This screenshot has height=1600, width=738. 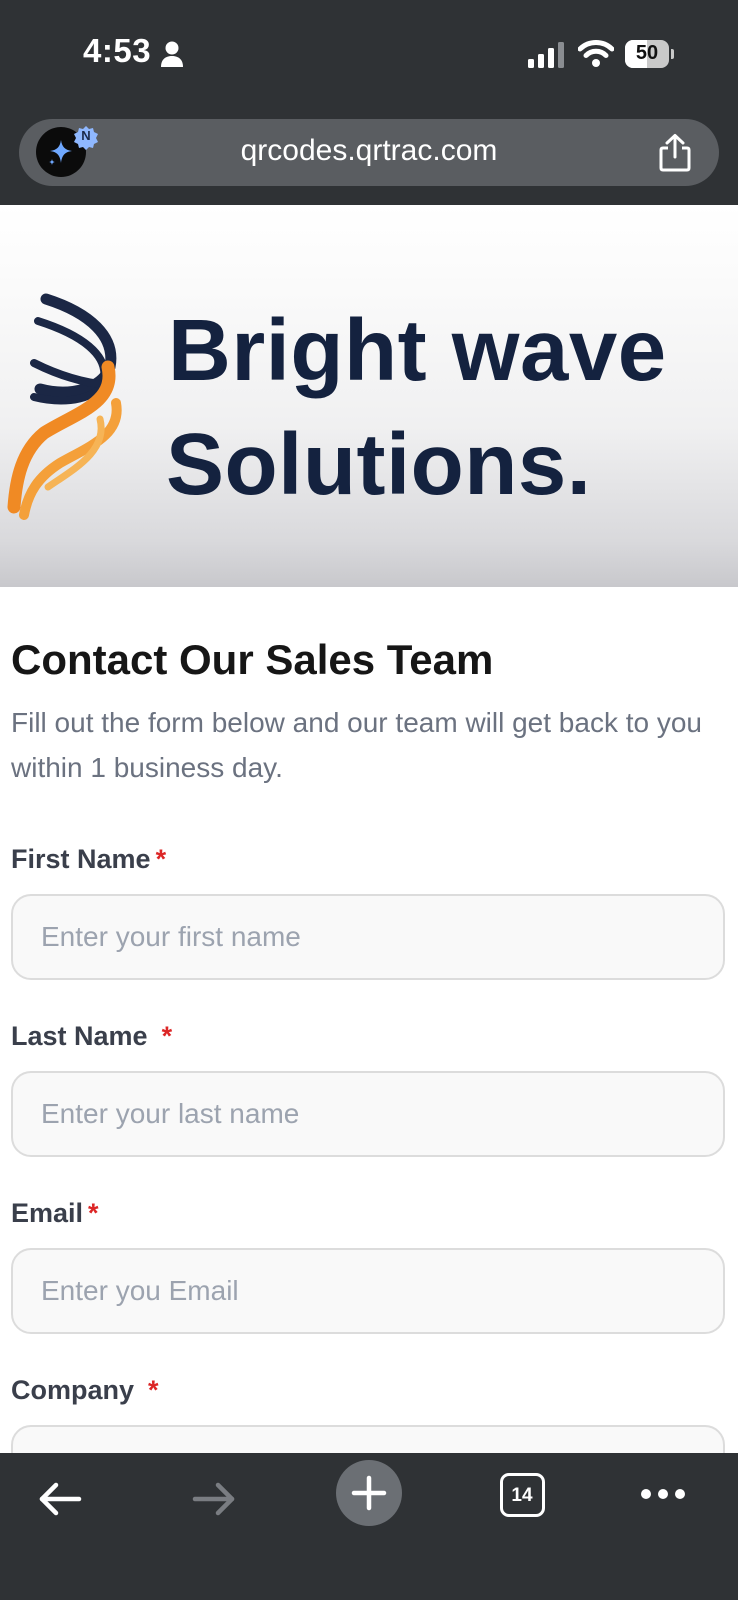 I want to click on wifi-icon, so click(x=596, y=53).